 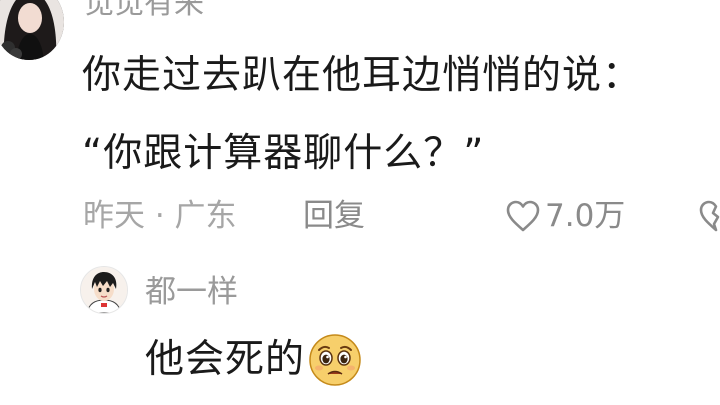 I want to click on reply-content: 他会死的, so click(x=254, y=360).